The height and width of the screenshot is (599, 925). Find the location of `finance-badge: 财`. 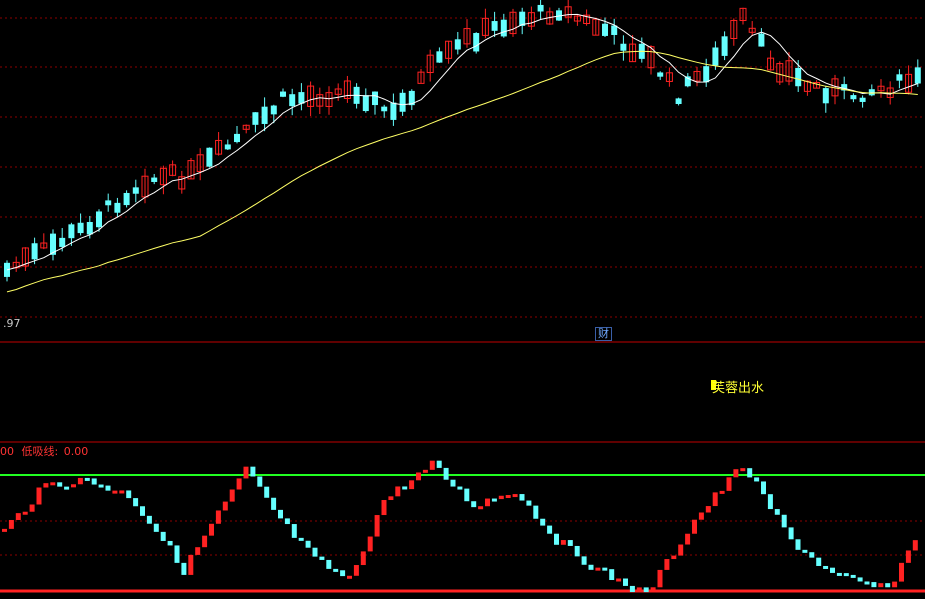

finance-badge: 财 is located at coordinates (603, 334).